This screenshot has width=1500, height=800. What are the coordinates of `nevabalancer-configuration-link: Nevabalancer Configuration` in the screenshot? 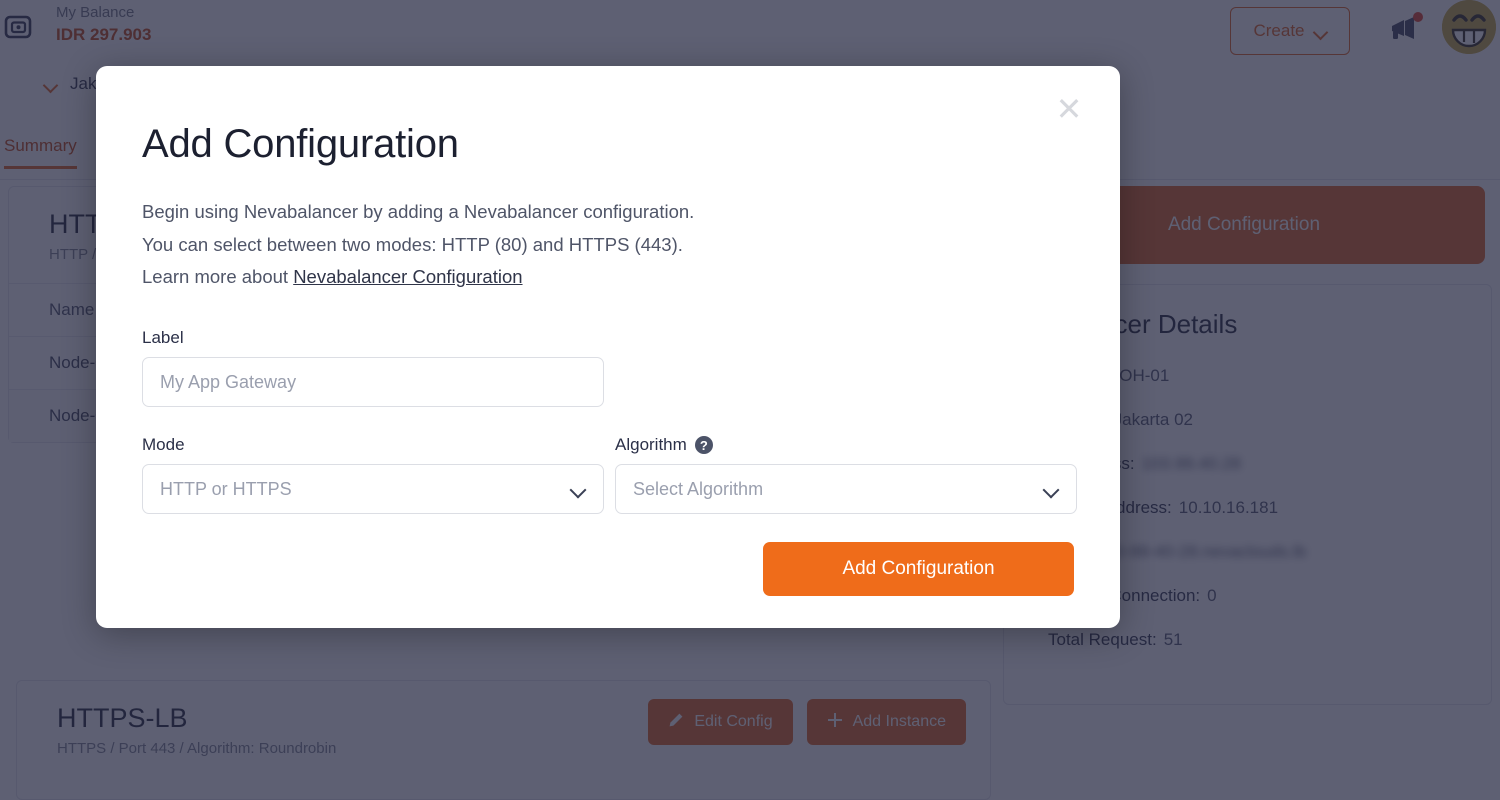 It's located at (407, 276).